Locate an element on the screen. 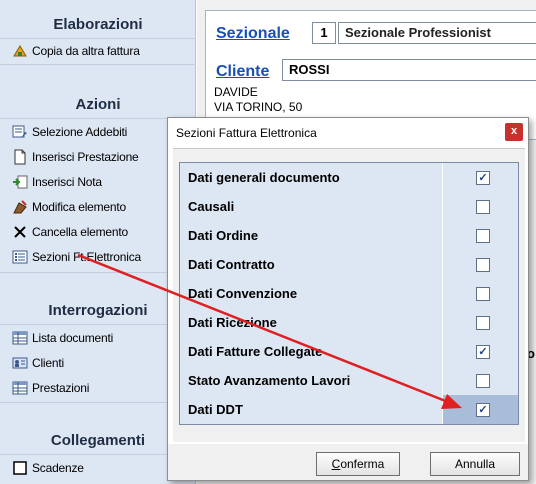  row-label: Dati generali documento is located at coordinates (311, 177).